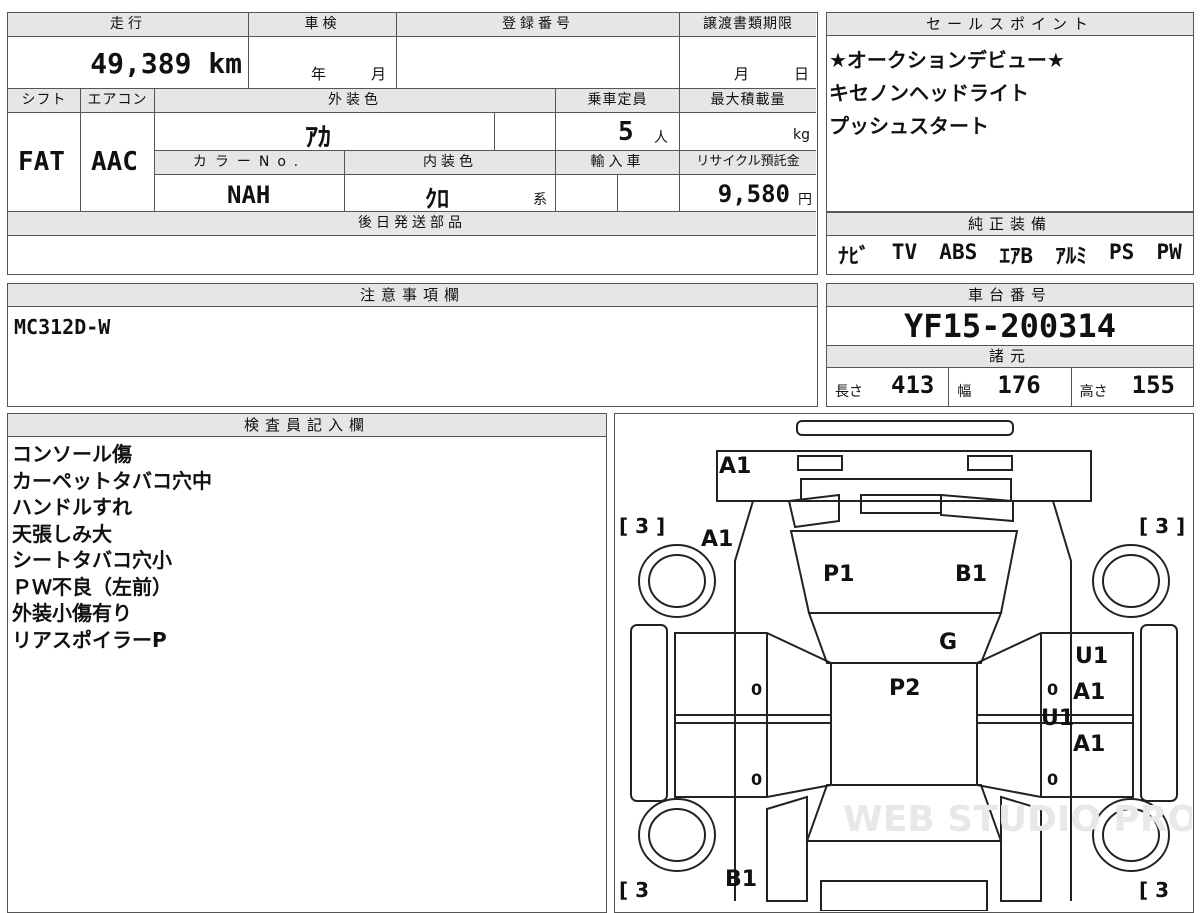  Describe the element at coordinates (634, 890) in the screenshot. I see `tire-label-rear-left: [ 3` at that location.